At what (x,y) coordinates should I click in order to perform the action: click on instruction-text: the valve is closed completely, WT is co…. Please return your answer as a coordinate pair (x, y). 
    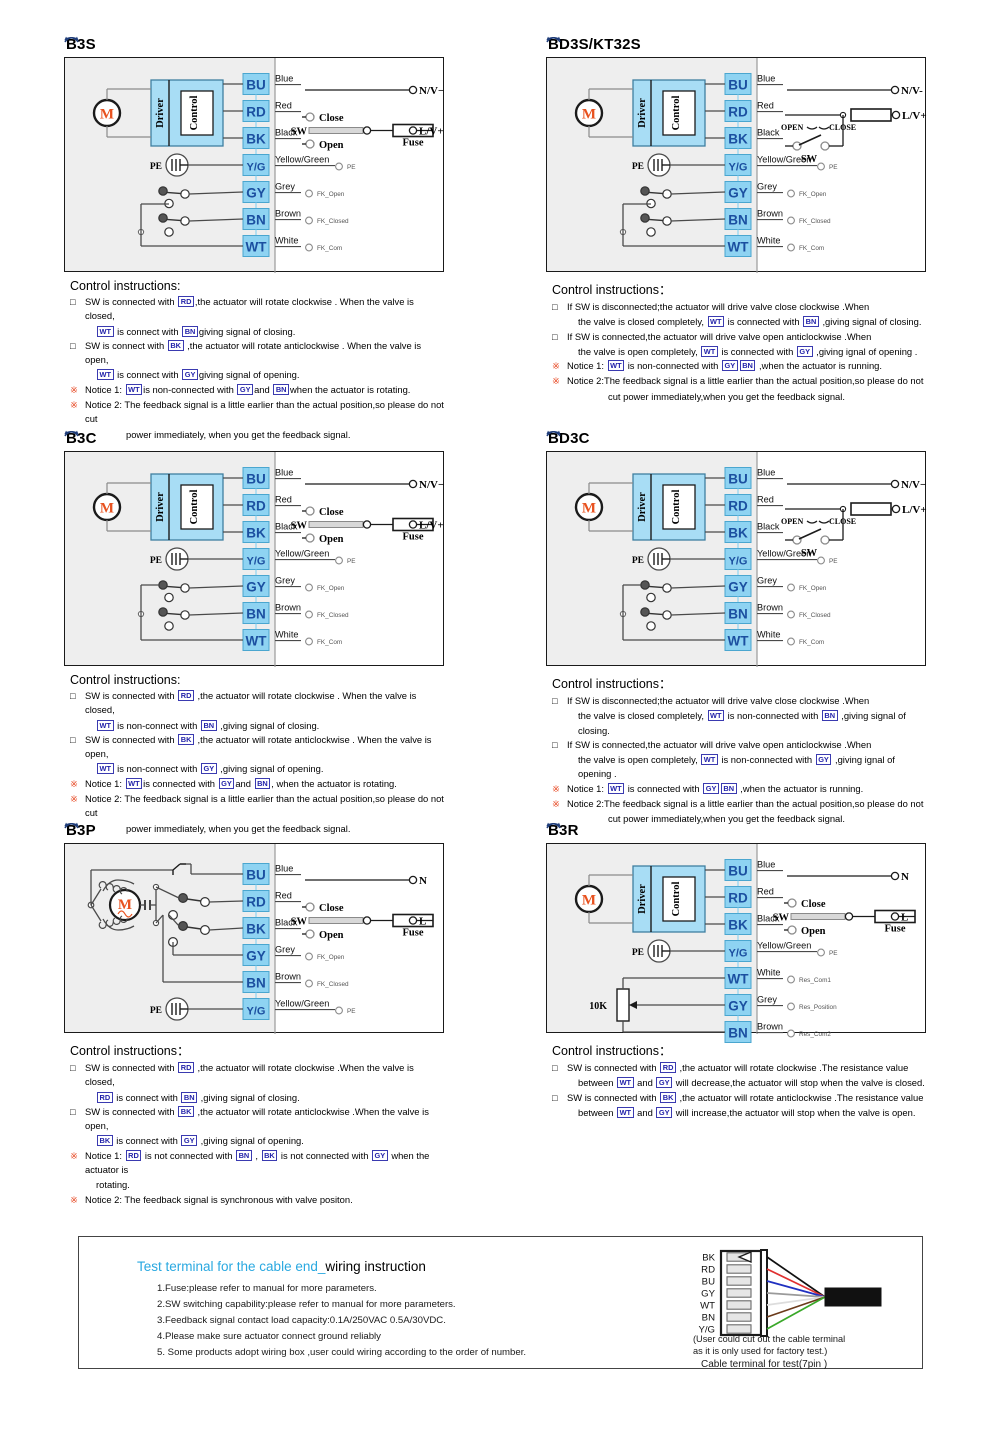
    Looking at the image, I should click on (750, 322).